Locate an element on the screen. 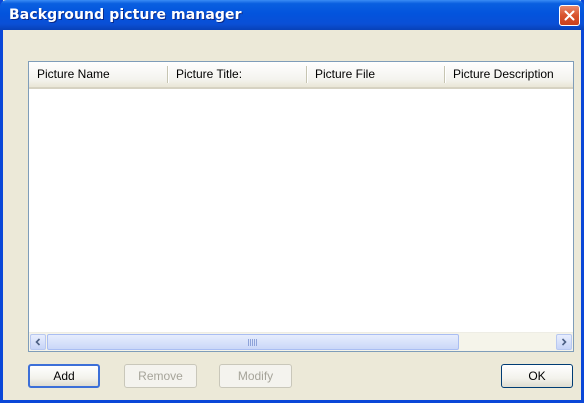 The width and height of the screenshot is (584, 403). scroll-thumb is located at coordinates (253, 342).